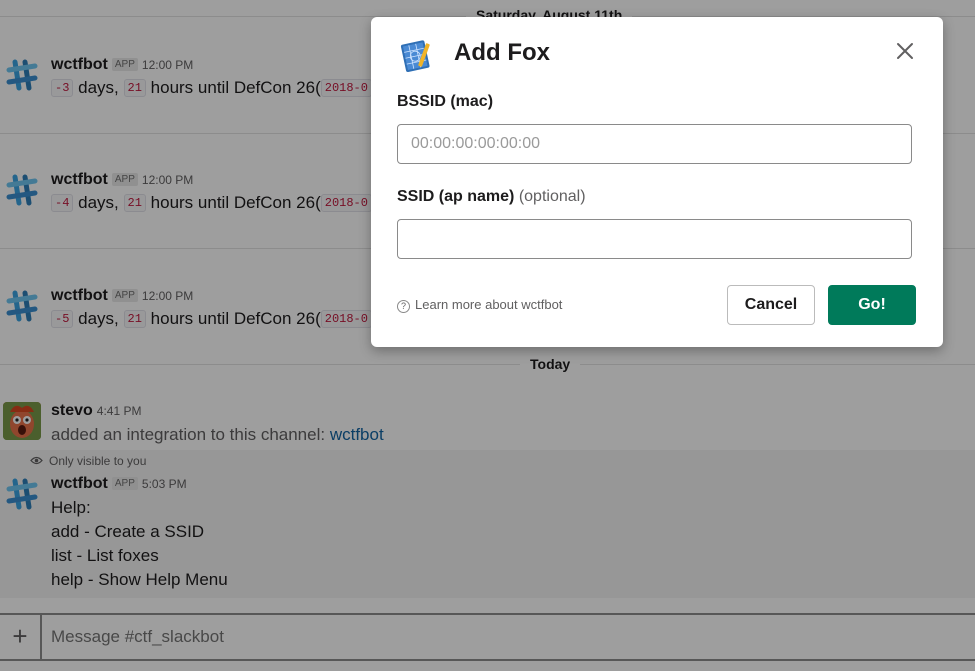  I want to click on bssid-label: BSSID (mac), so click(445, 101).